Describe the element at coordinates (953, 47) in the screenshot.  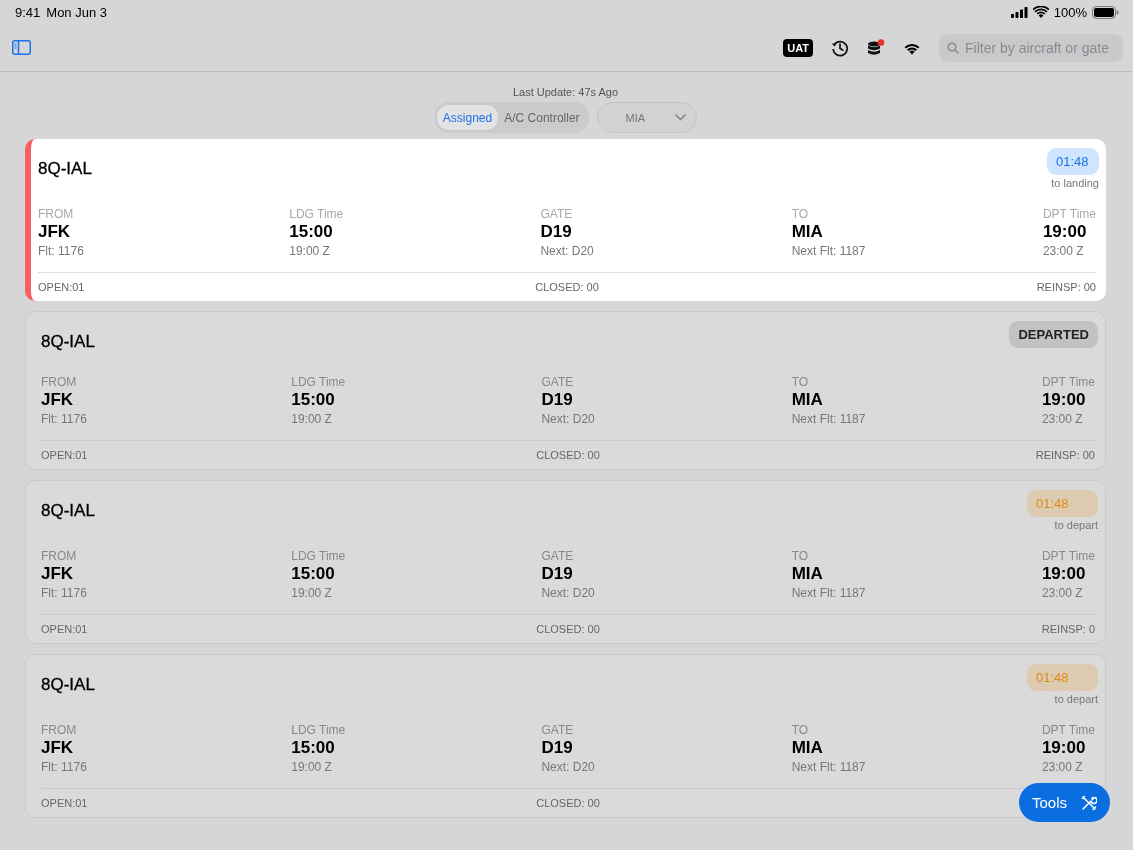
I see `search-icon` at that location.